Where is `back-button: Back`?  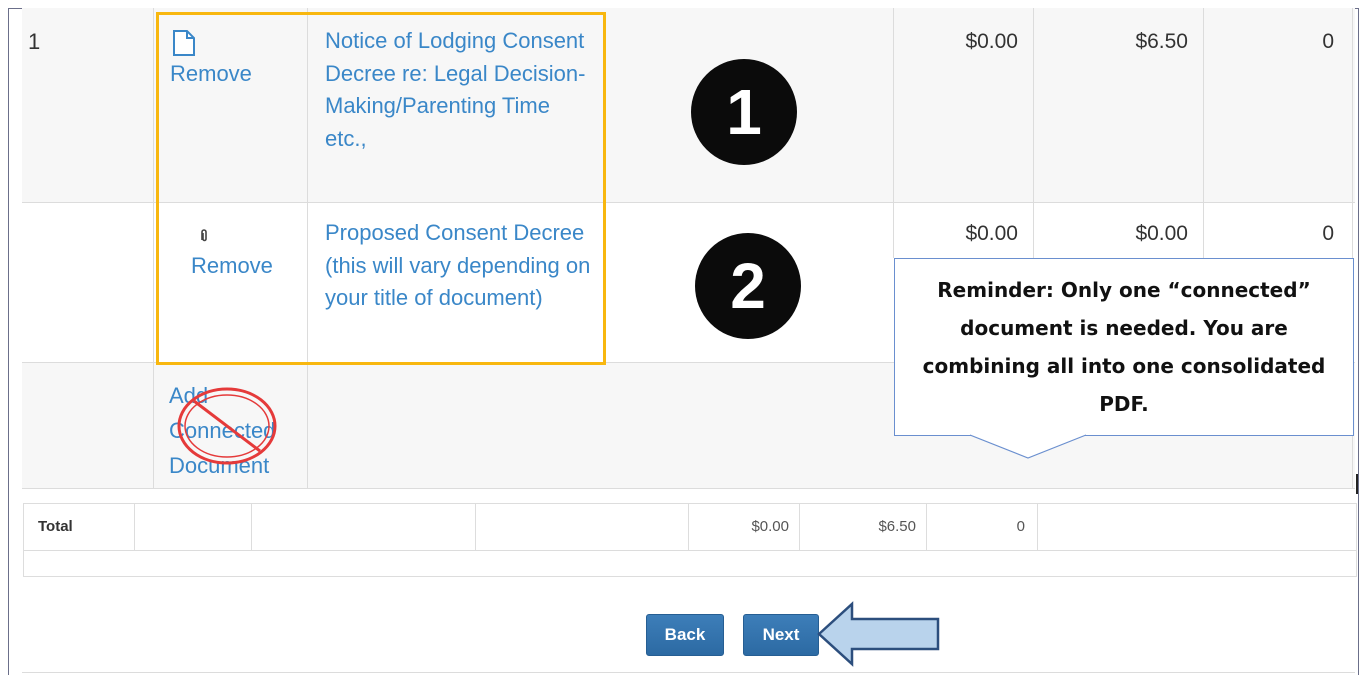
back-button: Back is located at coordinates (685, 635).